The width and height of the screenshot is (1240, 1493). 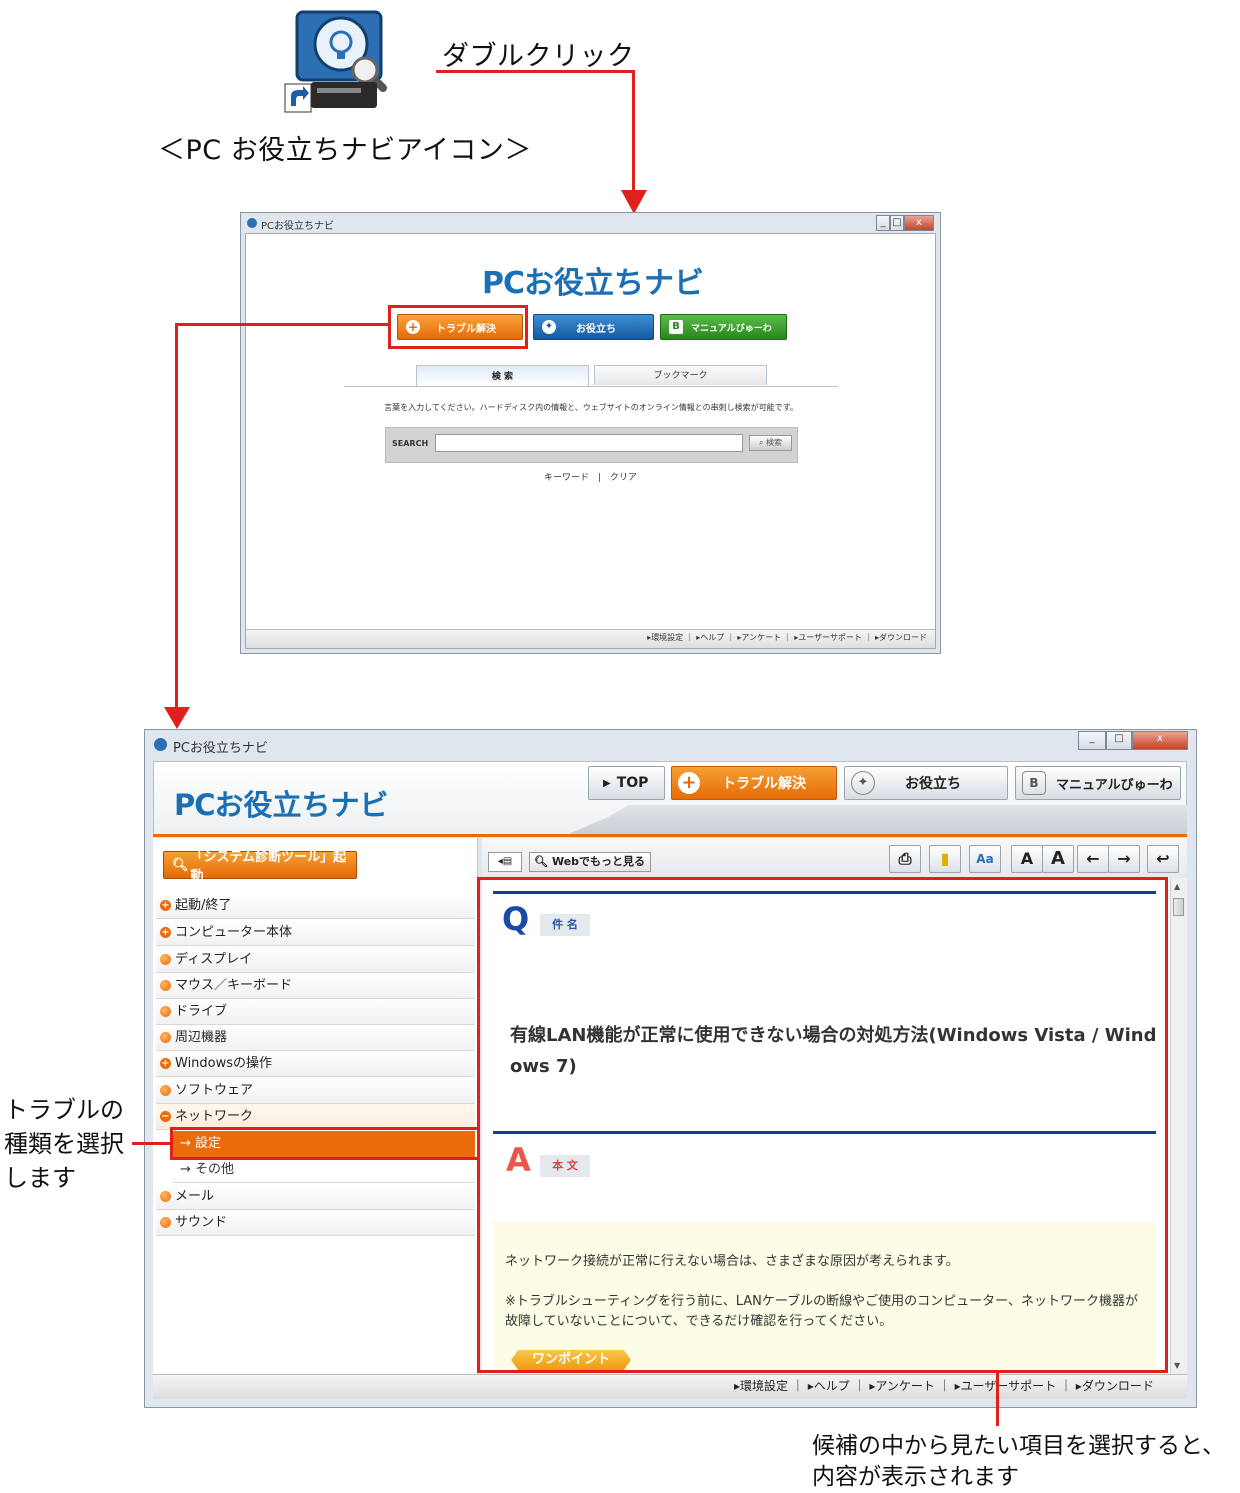 I want to click on web-more-button: 🔍︎ Webでもっと見る, so click(x=590, y=862).